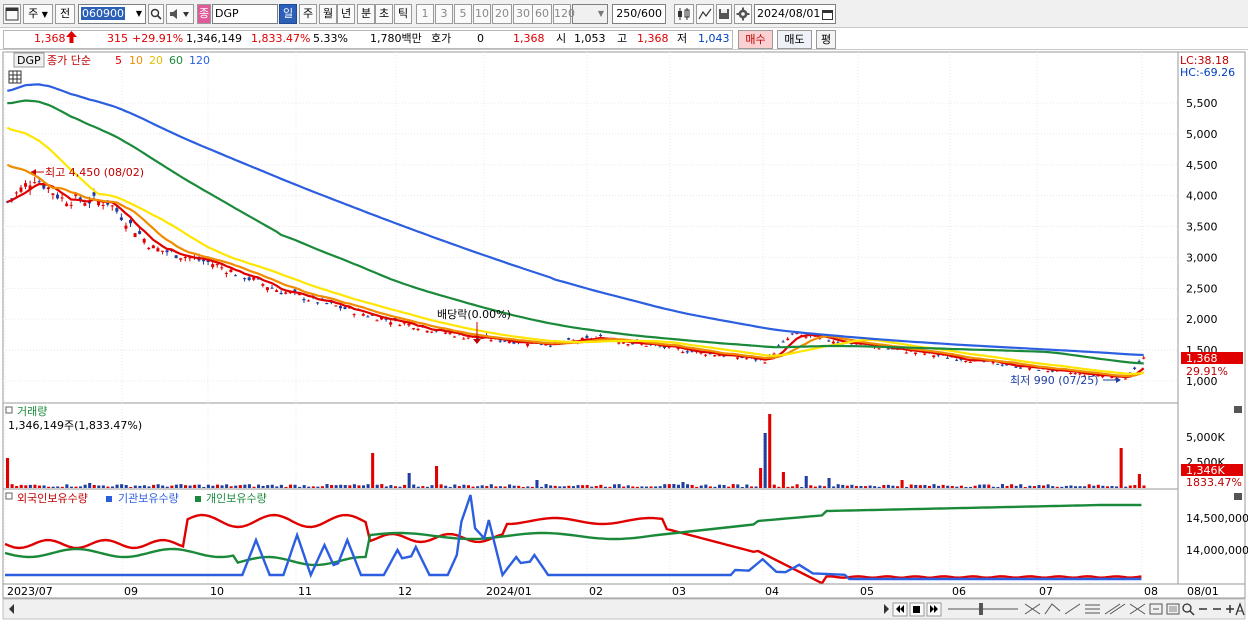 This screenshot has height=621, width=1248. I want to click on sound-icon, so click(180, 14).